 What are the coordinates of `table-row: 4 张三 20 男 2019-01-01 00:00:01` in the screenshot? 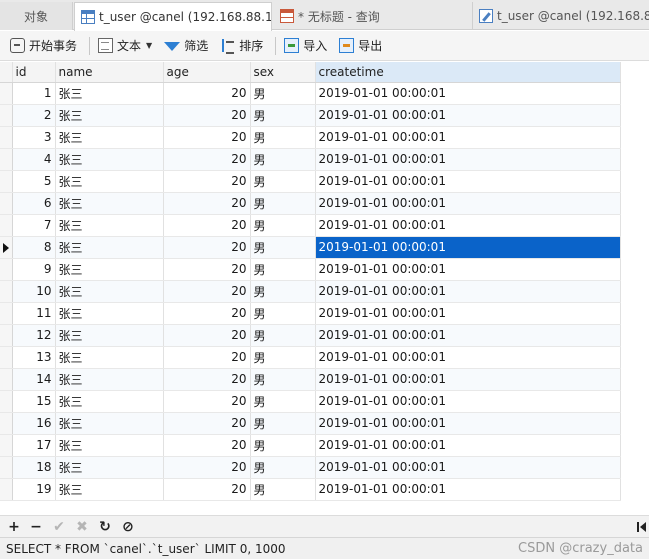 It's located at (310, 159).